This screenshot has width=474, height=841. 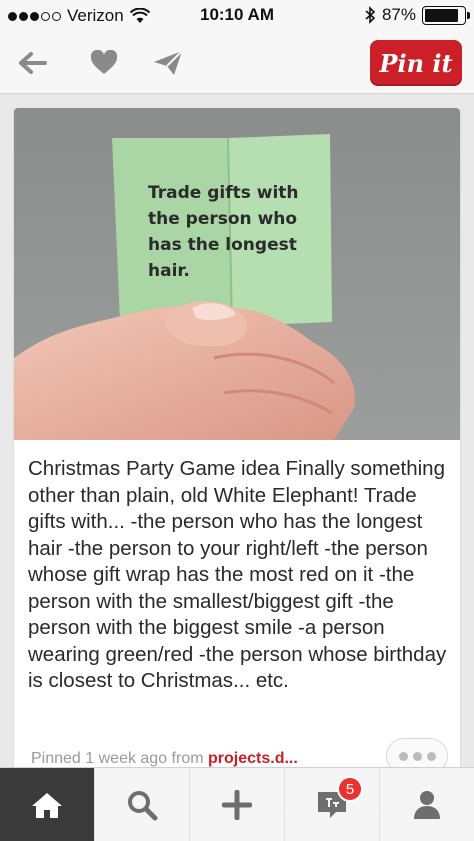 I want to click on back-button, so click(x=32, y=63).